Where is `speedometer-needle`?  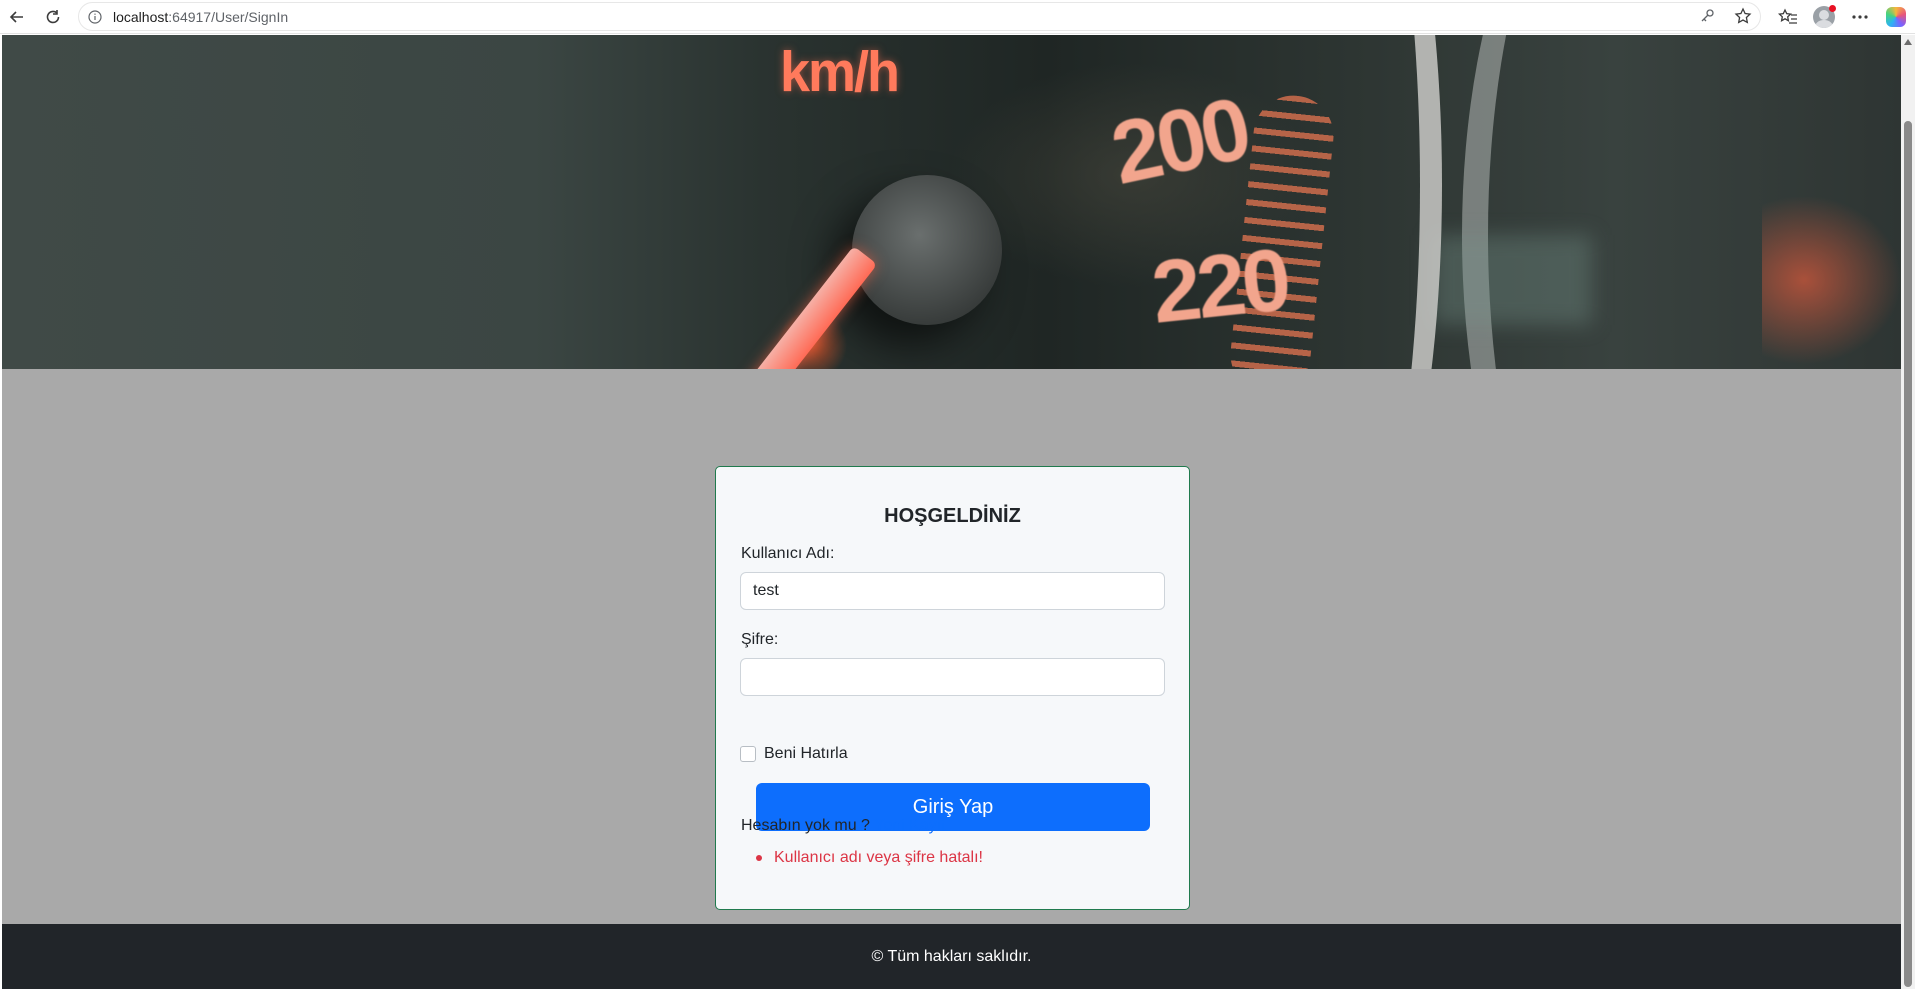 speedometer-needle is located at coordinates (807, 307).